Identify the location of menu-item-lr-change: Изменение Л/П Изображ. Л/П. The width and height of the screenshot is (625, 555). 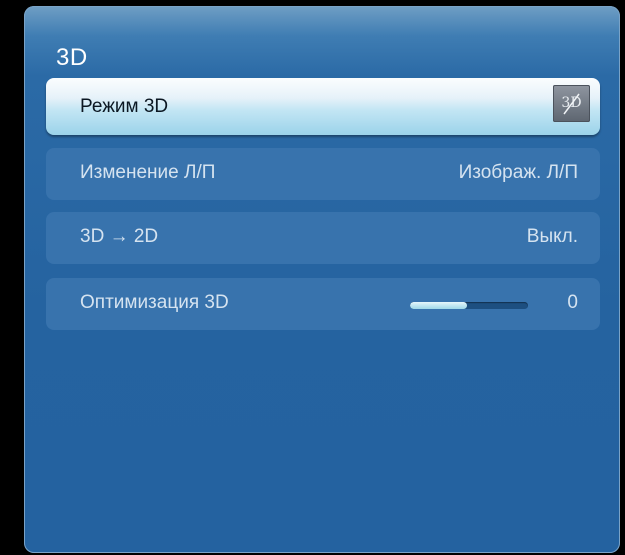
(323, 174).